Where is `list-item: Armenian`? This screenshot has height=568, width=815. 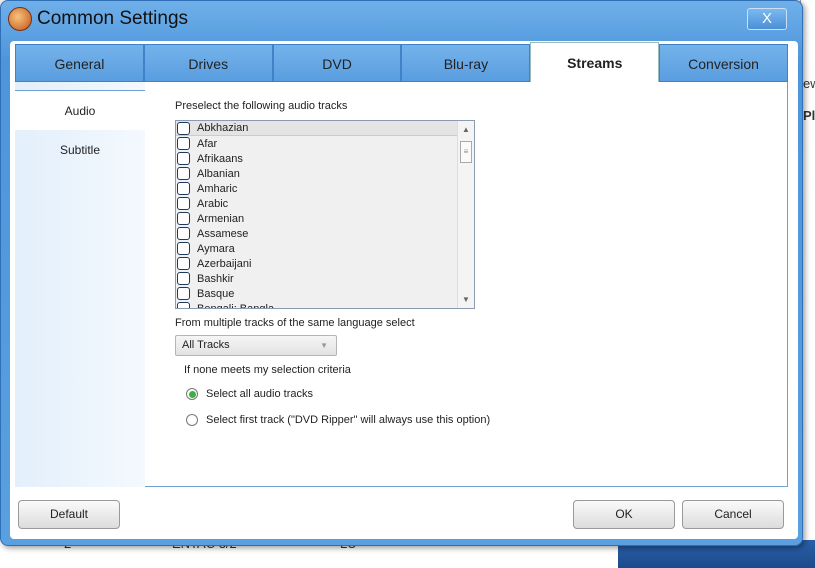 list-item: Armenian is located at coordinates (325, 218).